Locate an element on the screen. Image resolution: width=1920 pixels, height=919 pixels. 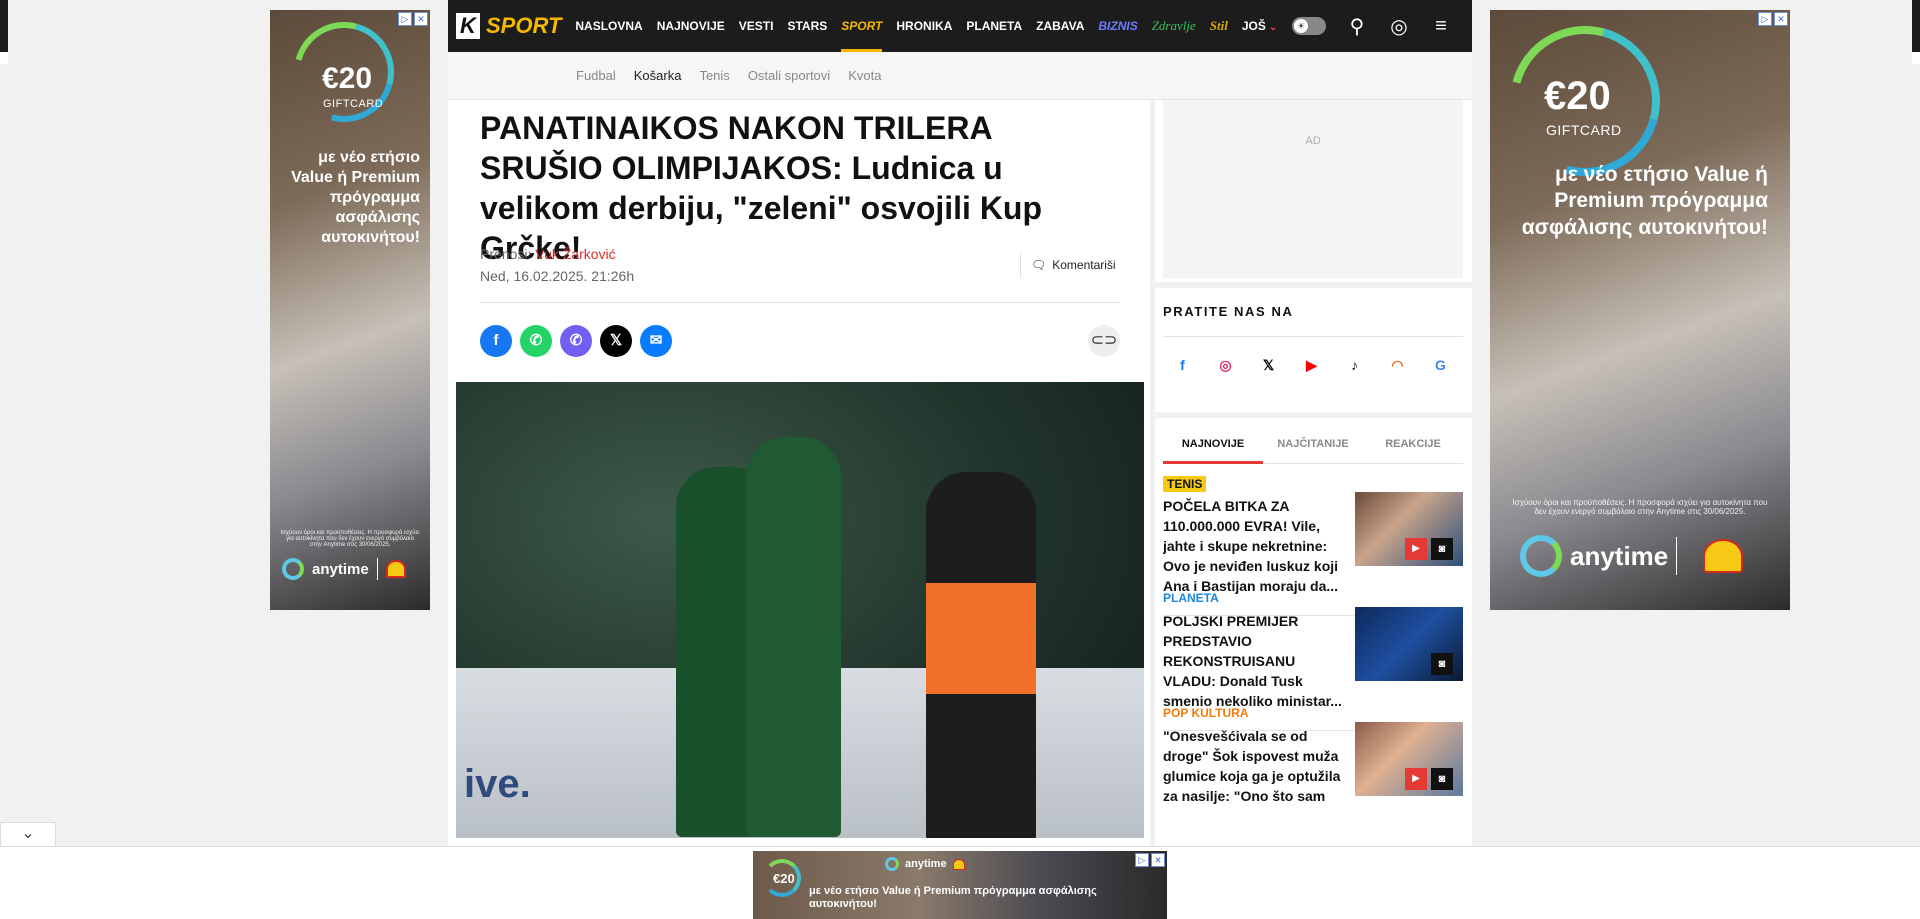
nav-item-planeta: PLANETA is located at coordinates (994, 26).